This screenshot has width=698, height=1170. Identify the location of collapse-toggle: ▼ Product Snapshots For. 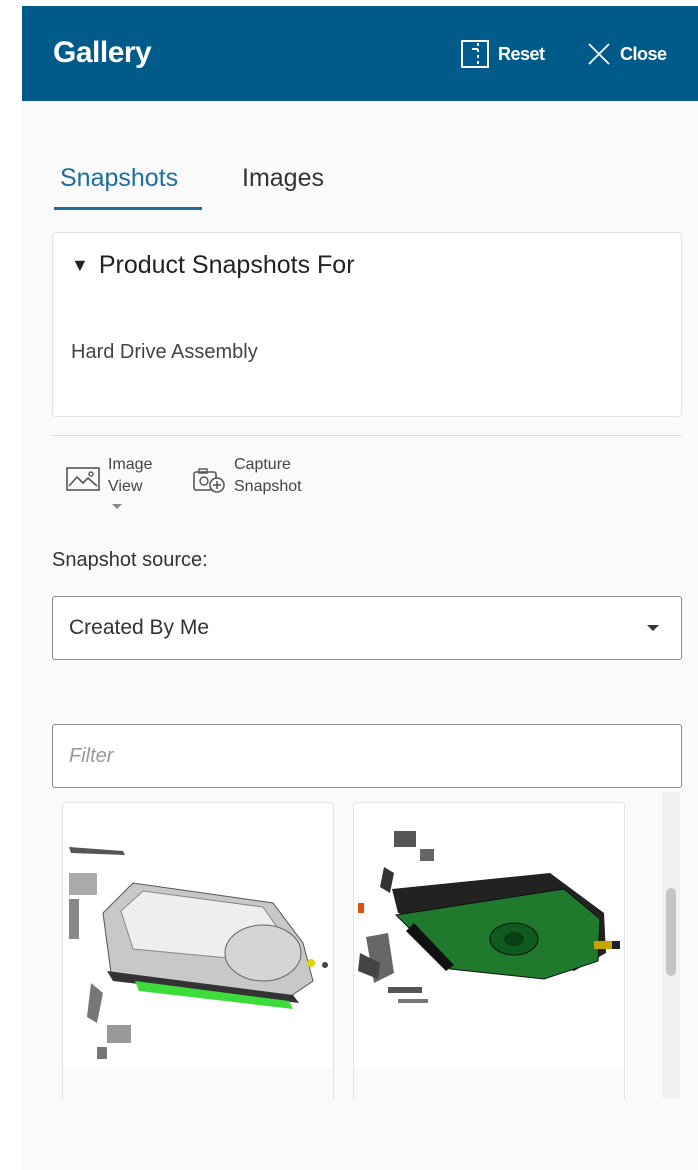
(213, 265).